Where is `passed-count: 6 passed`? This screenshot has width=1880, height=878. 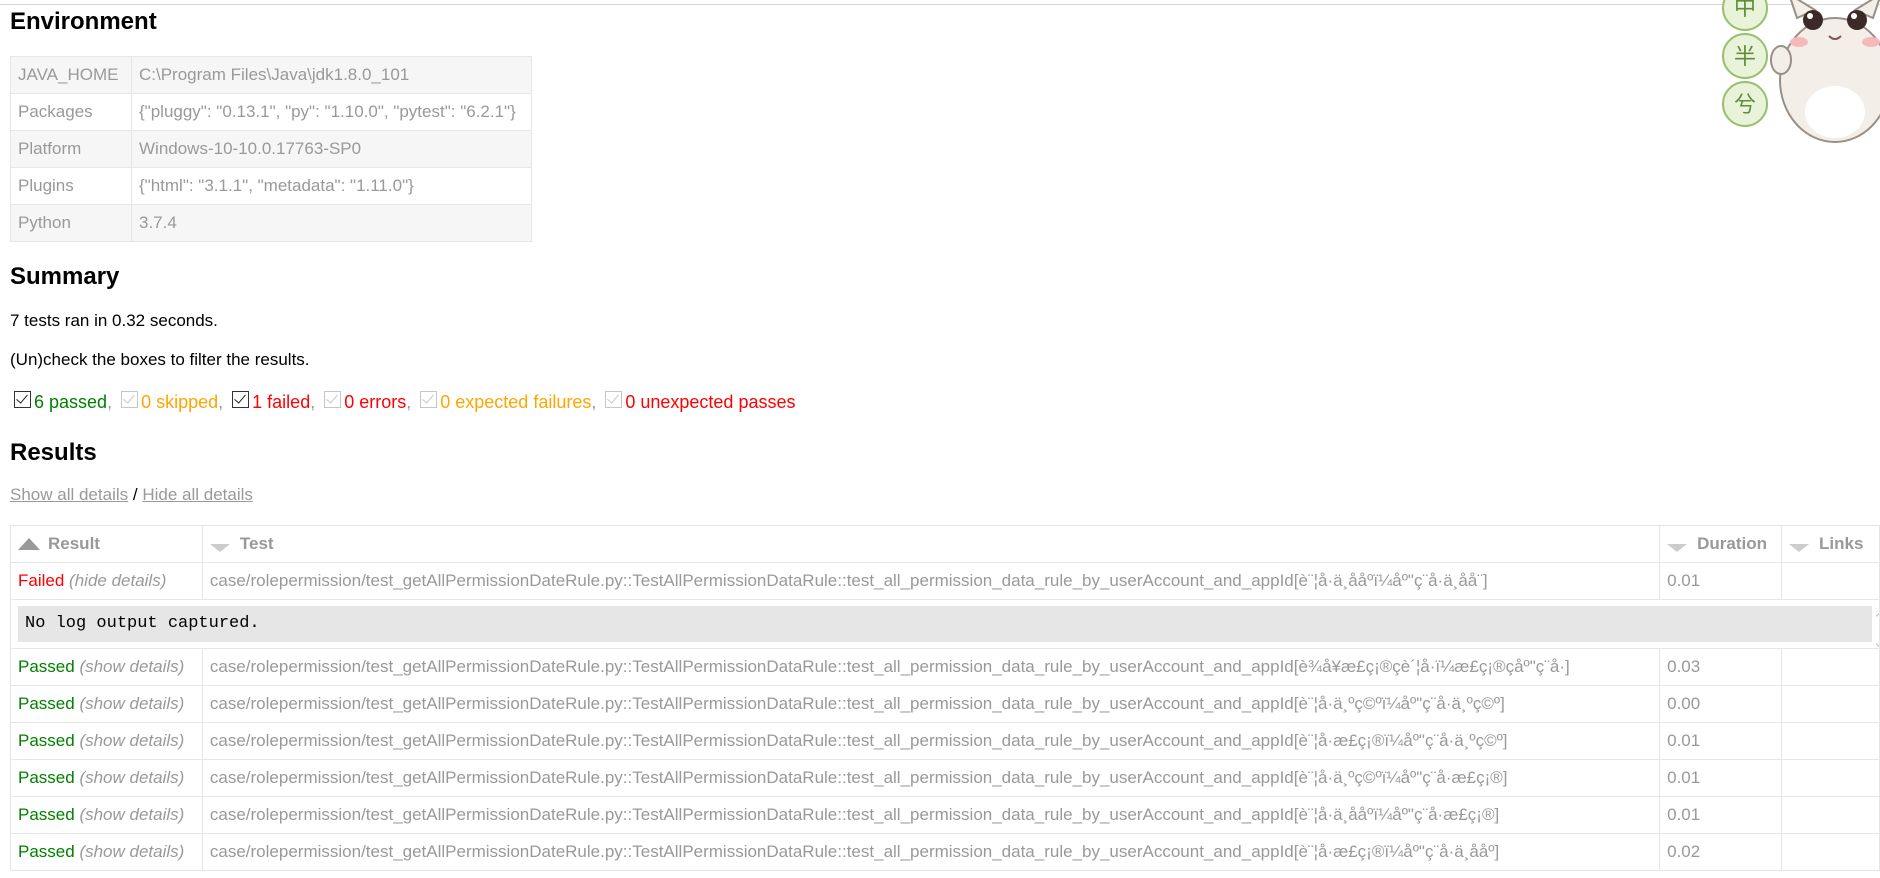 passed-count: 6 passed is located at coordinates (71, 402).